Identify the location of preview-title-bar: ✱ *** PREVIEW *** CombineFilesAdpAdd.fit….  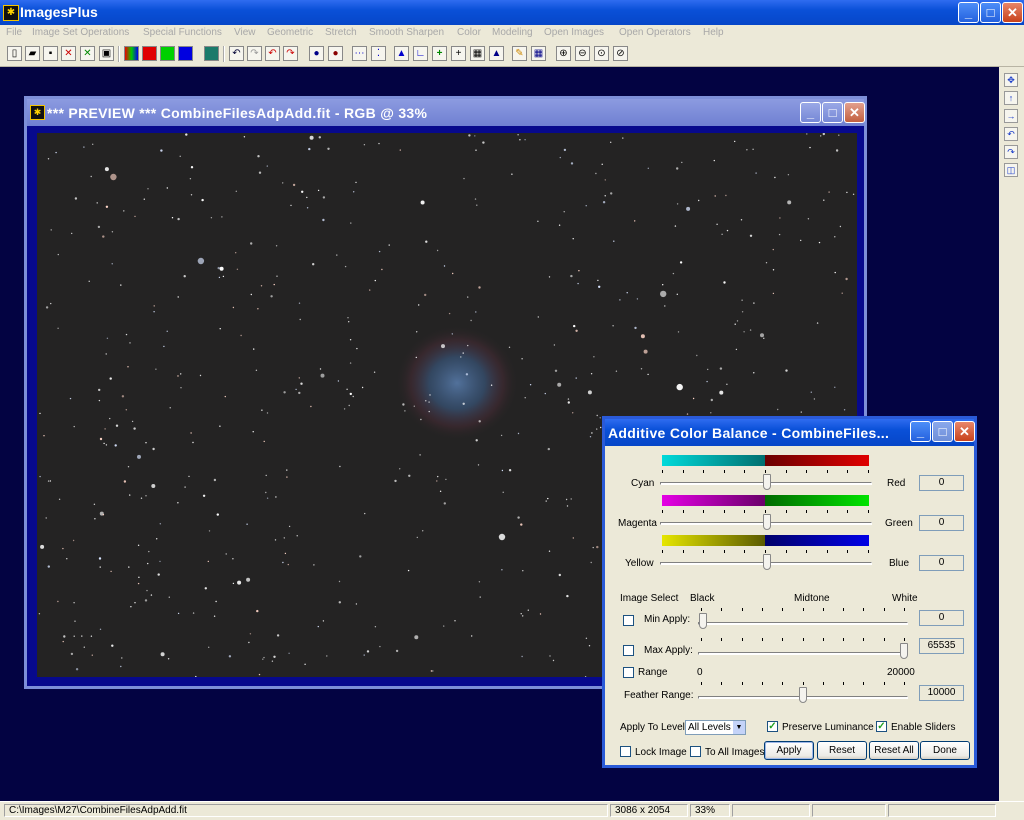
(446, 112).